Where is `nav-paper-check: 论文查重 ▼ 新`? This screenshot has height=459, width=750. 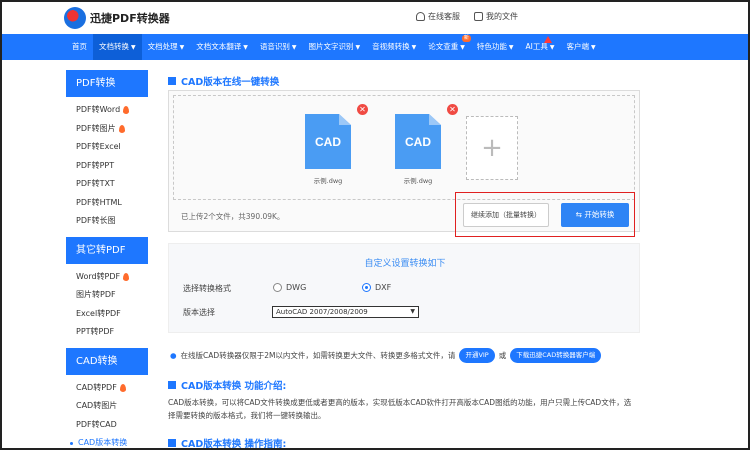
nav-paper-check: 论文查重 ▼ 新 is located at coordinates (446, 47).